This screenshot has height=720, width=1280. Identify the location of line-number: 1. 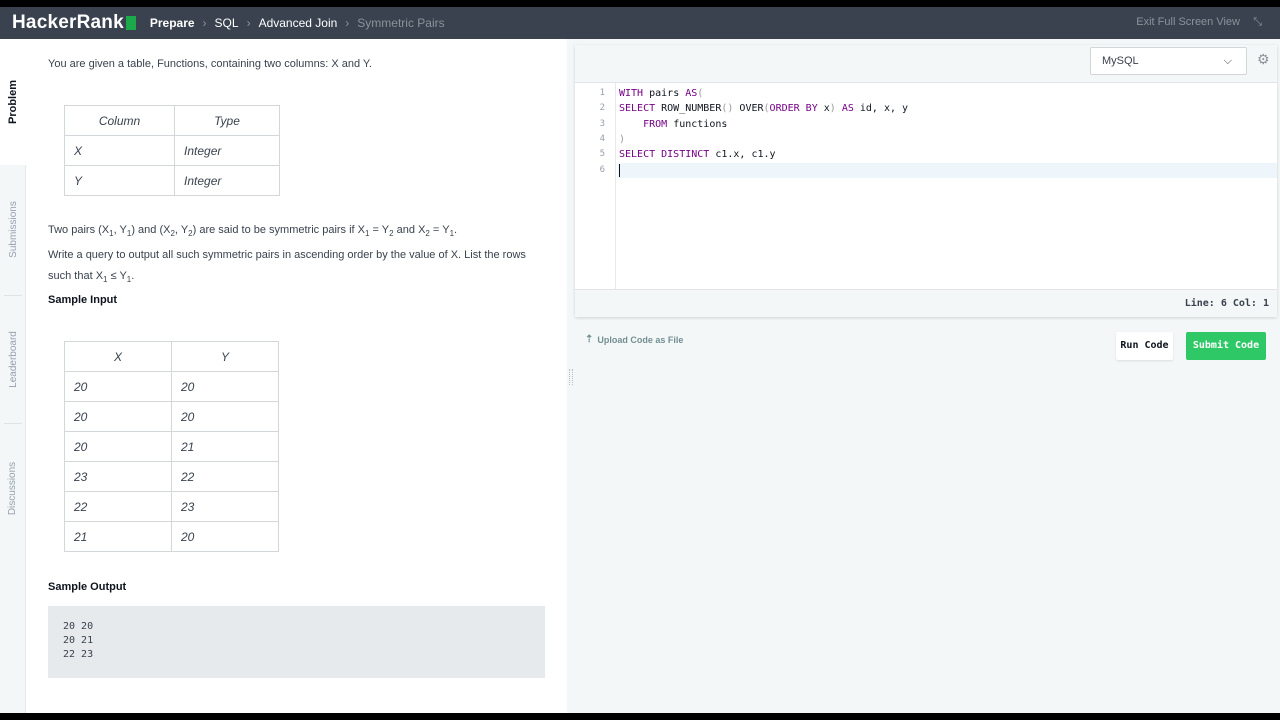
(602, 93).